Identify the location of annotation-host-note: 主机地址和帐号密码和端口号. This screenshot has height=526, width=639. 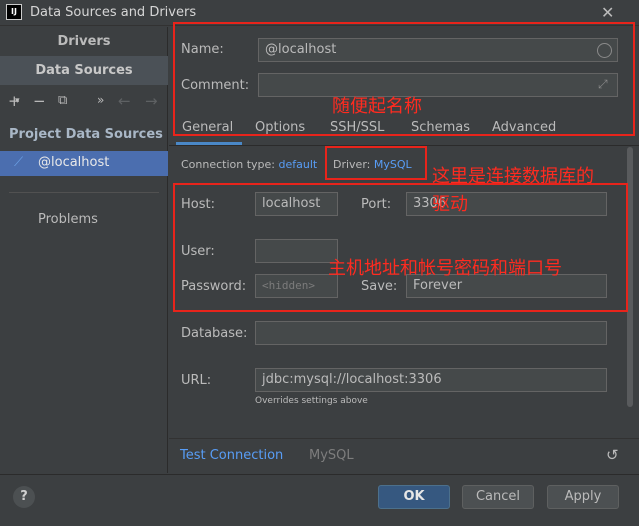
(445, 268).